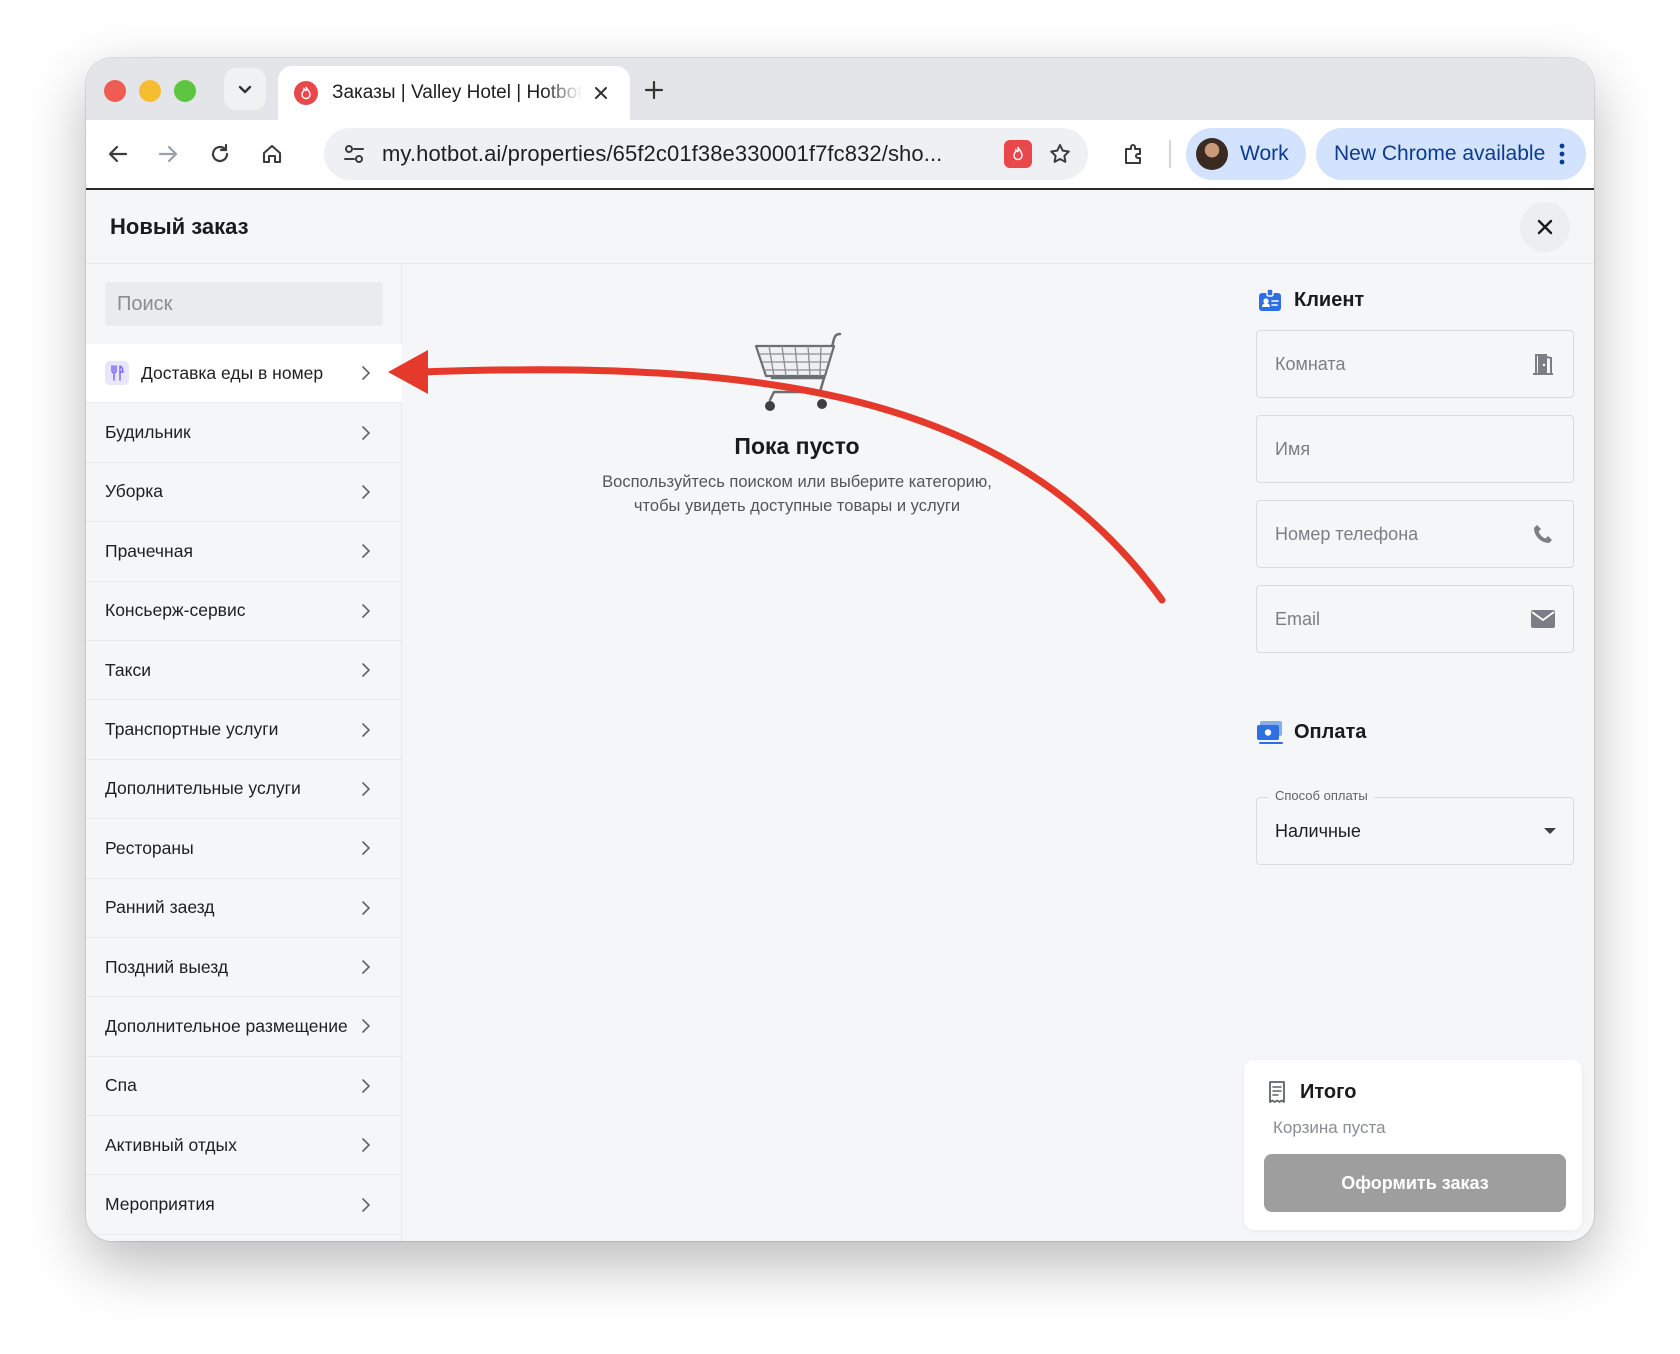 This screenshot has height=1354, width=1680. I want to click on payment-section-heading: Оплата, so click(1311, 732).